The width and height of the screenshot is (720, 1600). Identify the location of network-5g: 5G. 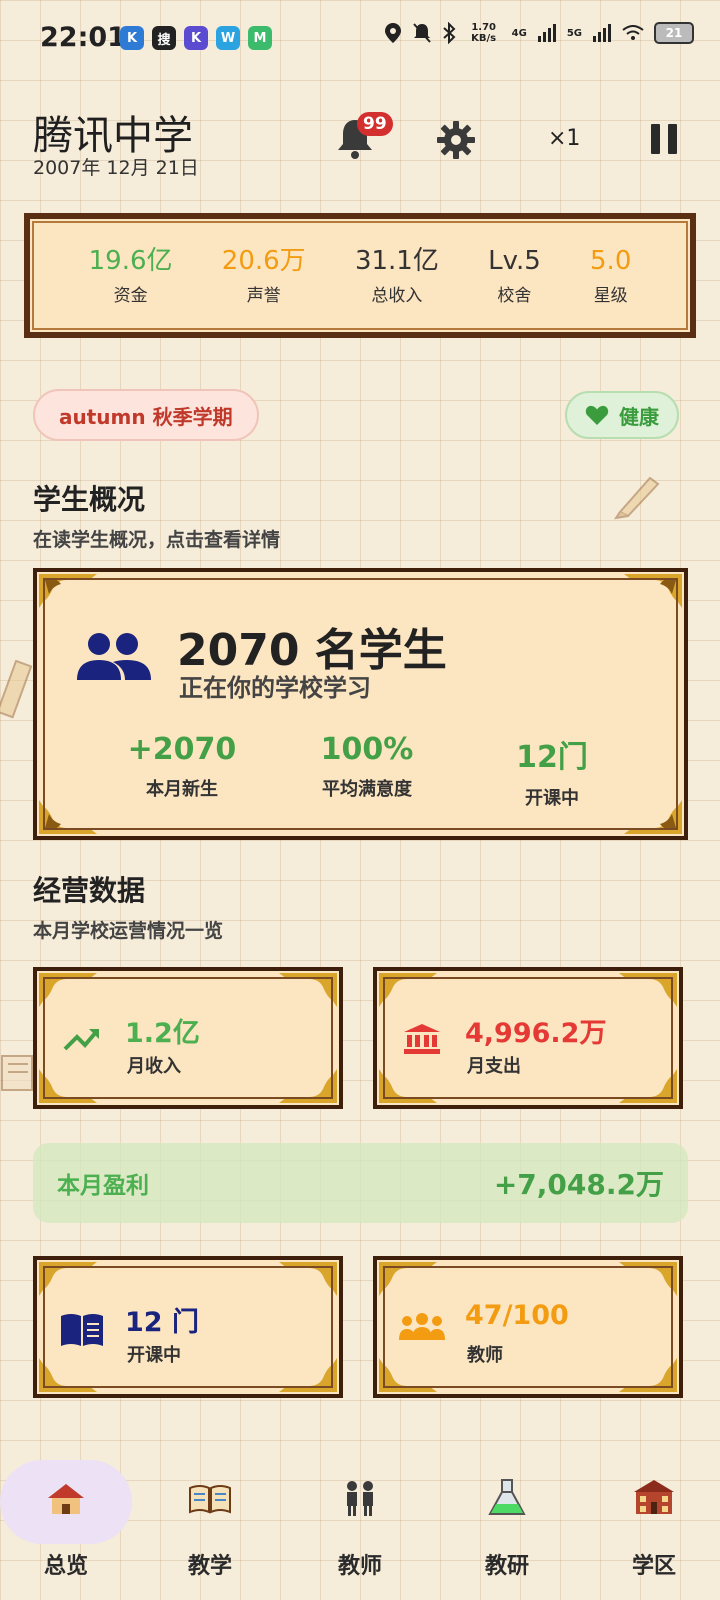
(574, 33).